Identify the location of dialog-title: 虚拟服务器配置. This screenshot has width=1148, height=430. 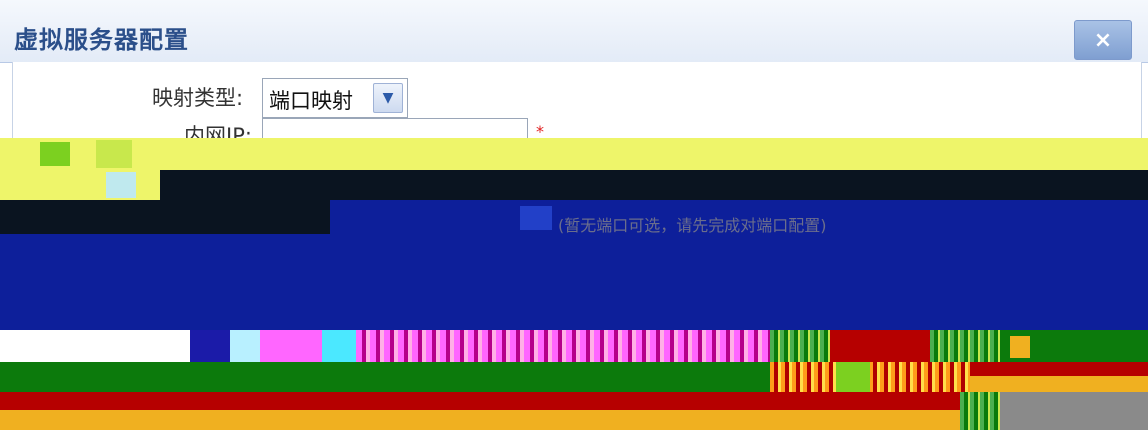
(101, 40).